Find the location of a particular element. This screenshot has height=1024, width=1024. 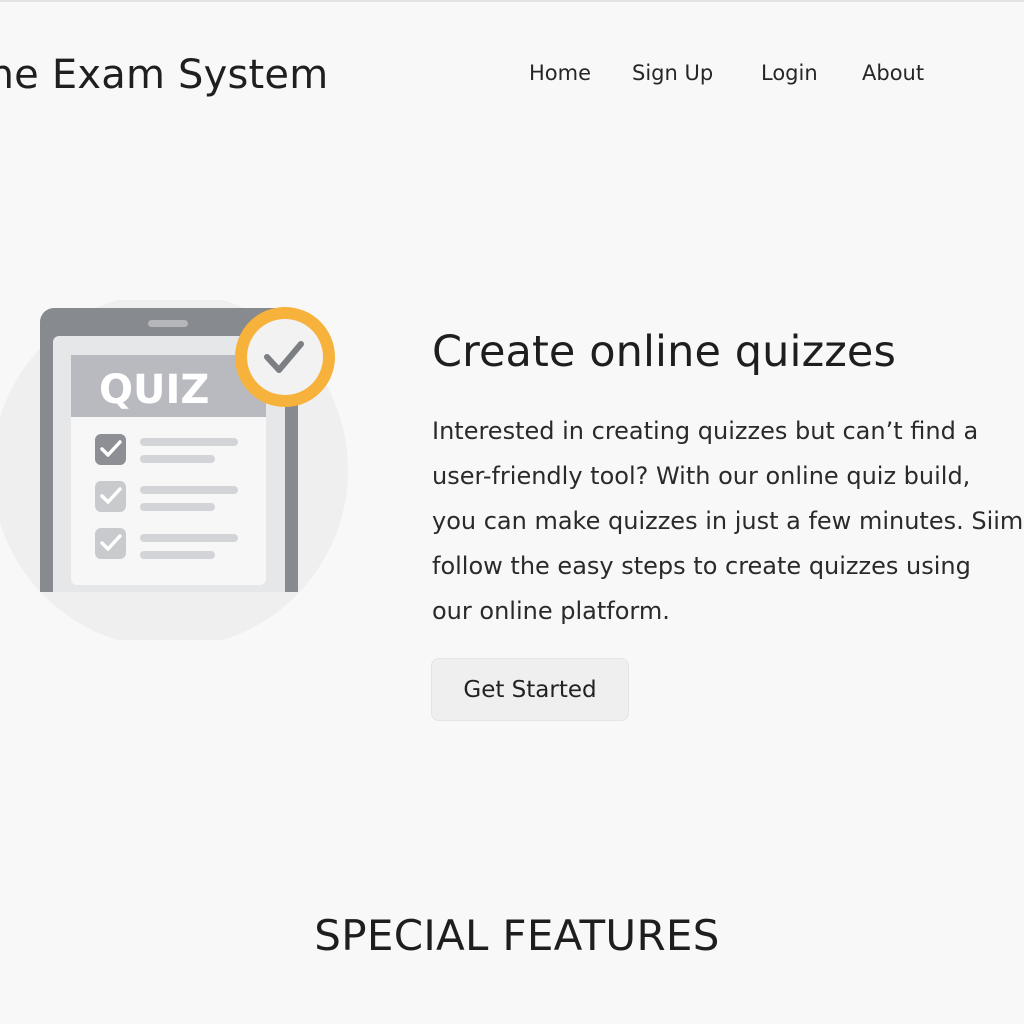

hero-description-line: our online platform. is located at coordinates (551, 611).